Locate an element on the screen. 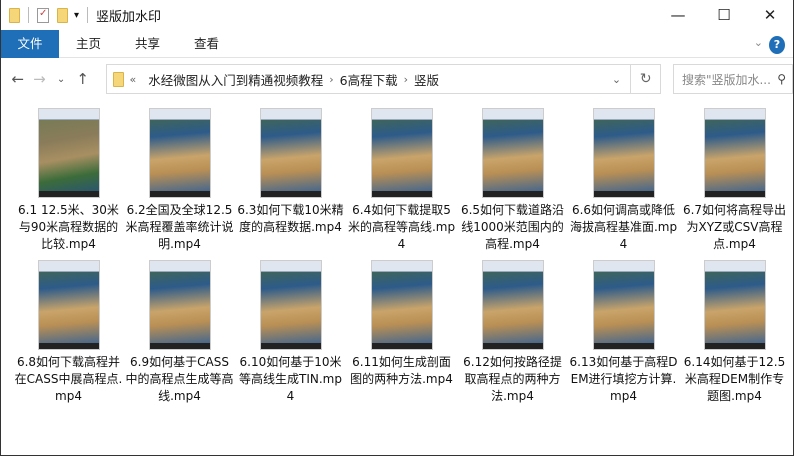  file-name: 6.10如何基于10米等高线生成TIN.mp4 is located at coordinates (290, 379).